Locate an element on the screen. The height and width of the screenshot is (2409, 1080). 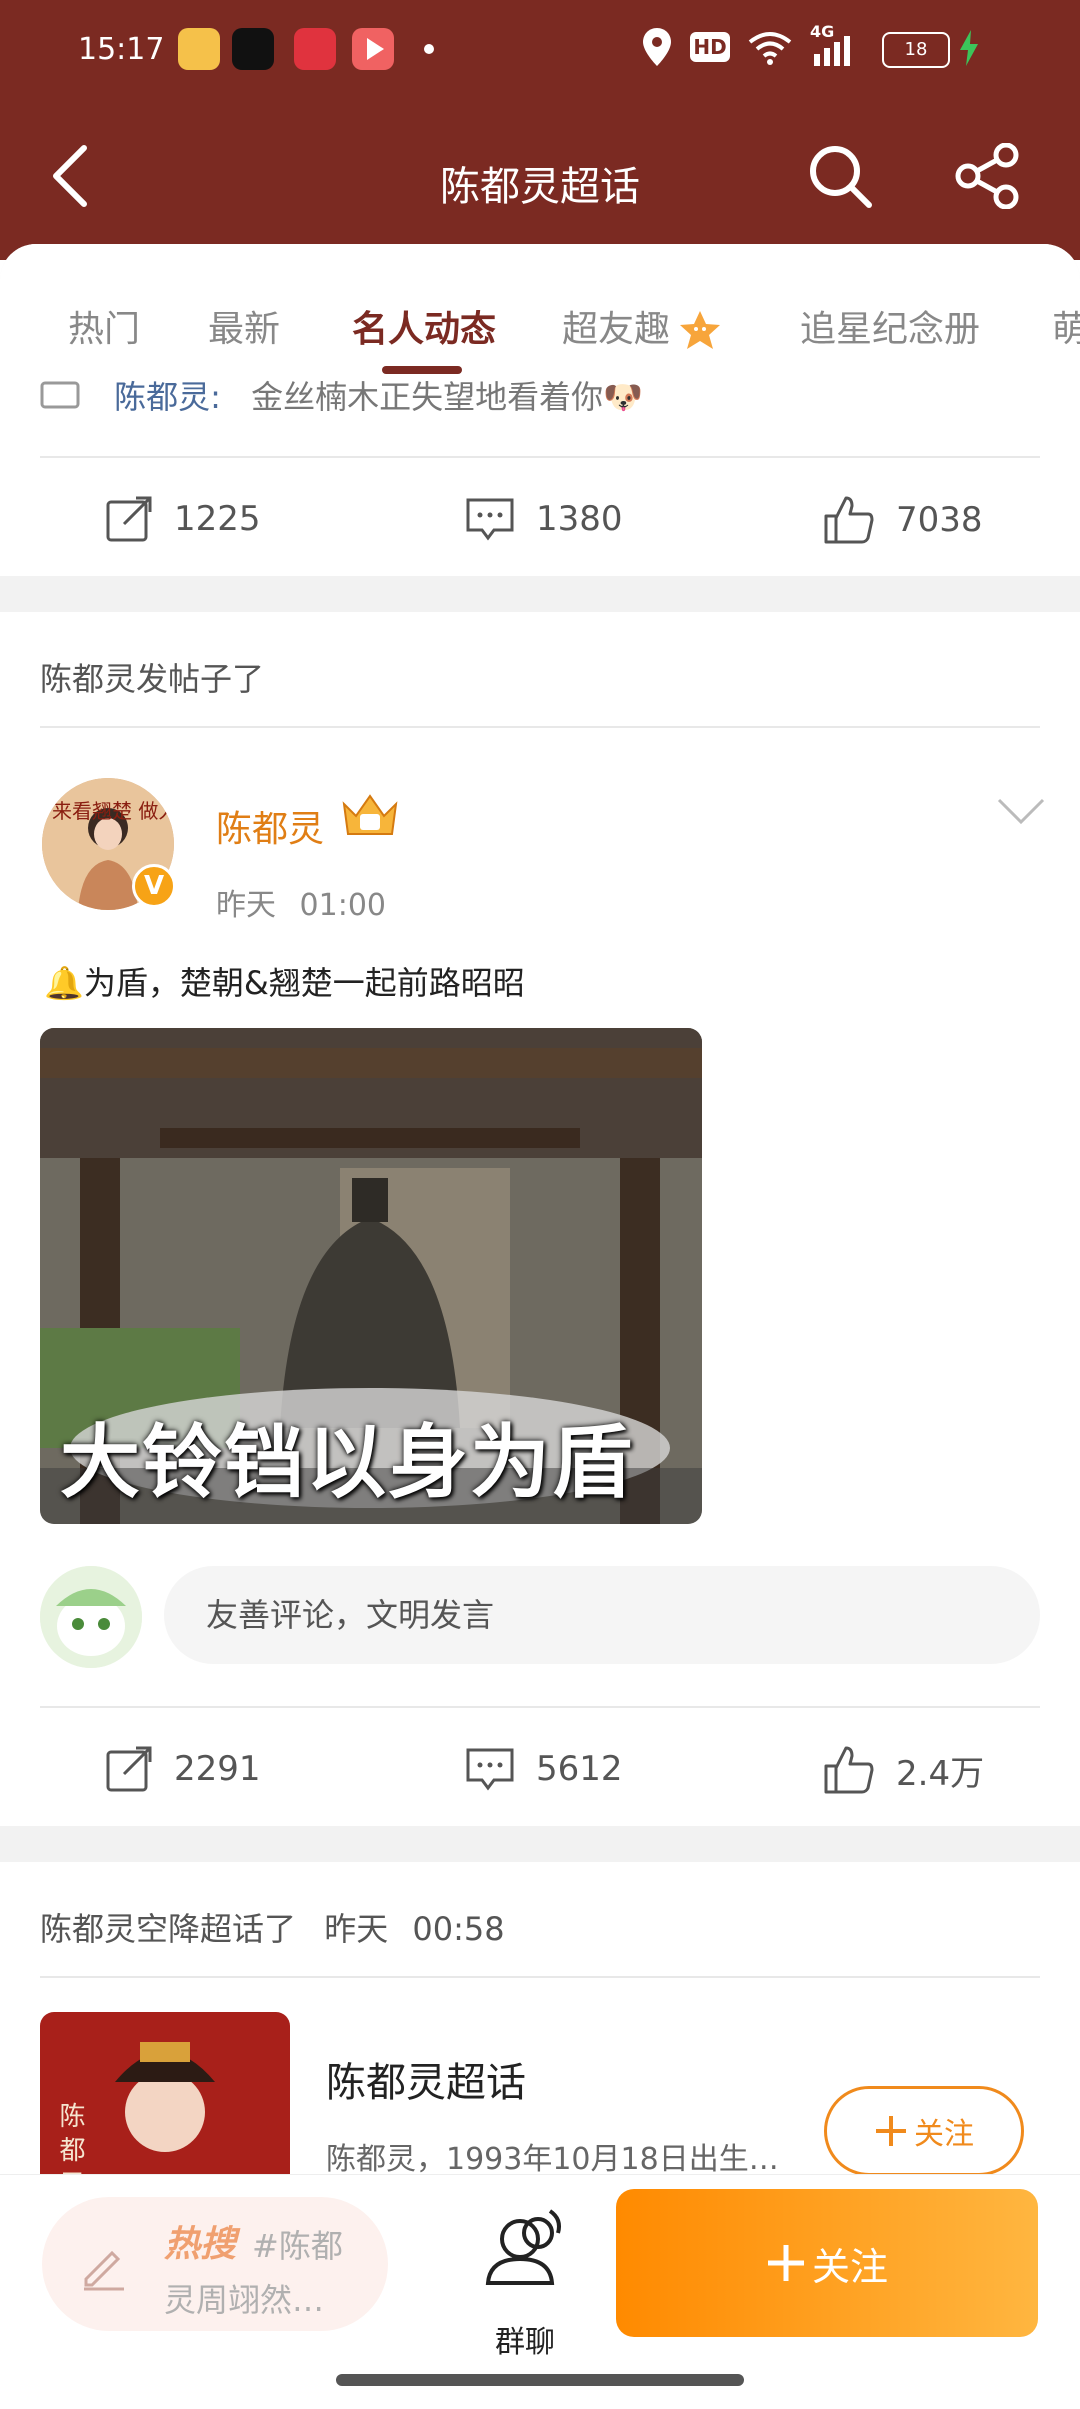
share-button is located at coordinates (988, 176).